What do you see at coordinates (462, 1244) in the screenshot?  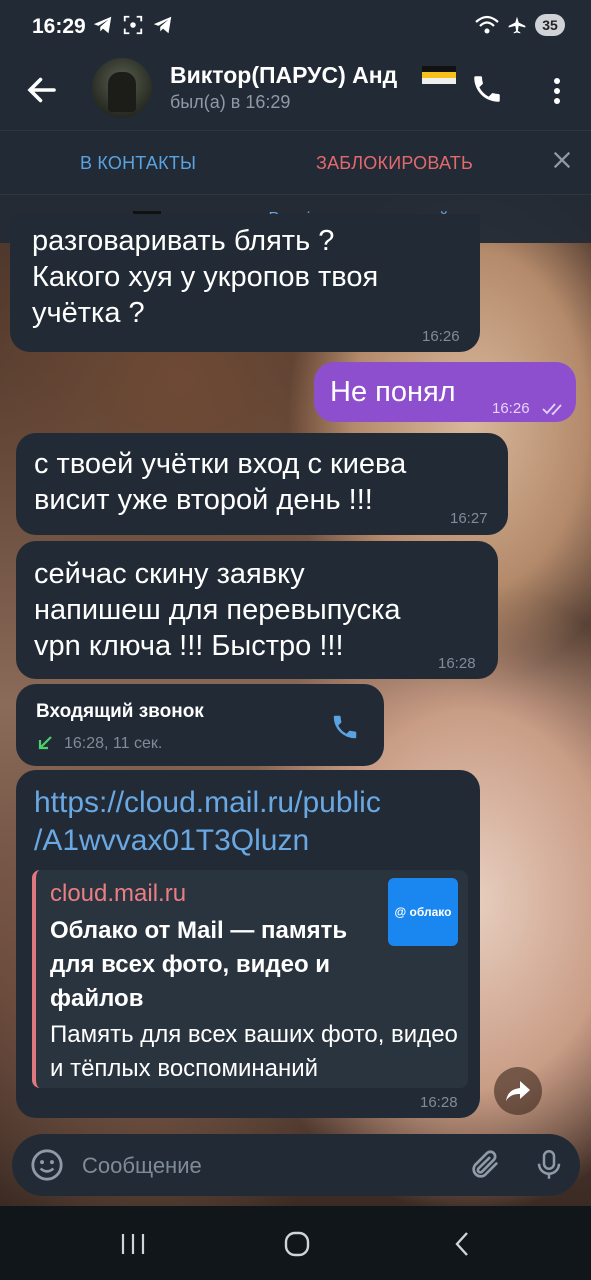 I see `back-icon` at bounding box center [462, 1244].